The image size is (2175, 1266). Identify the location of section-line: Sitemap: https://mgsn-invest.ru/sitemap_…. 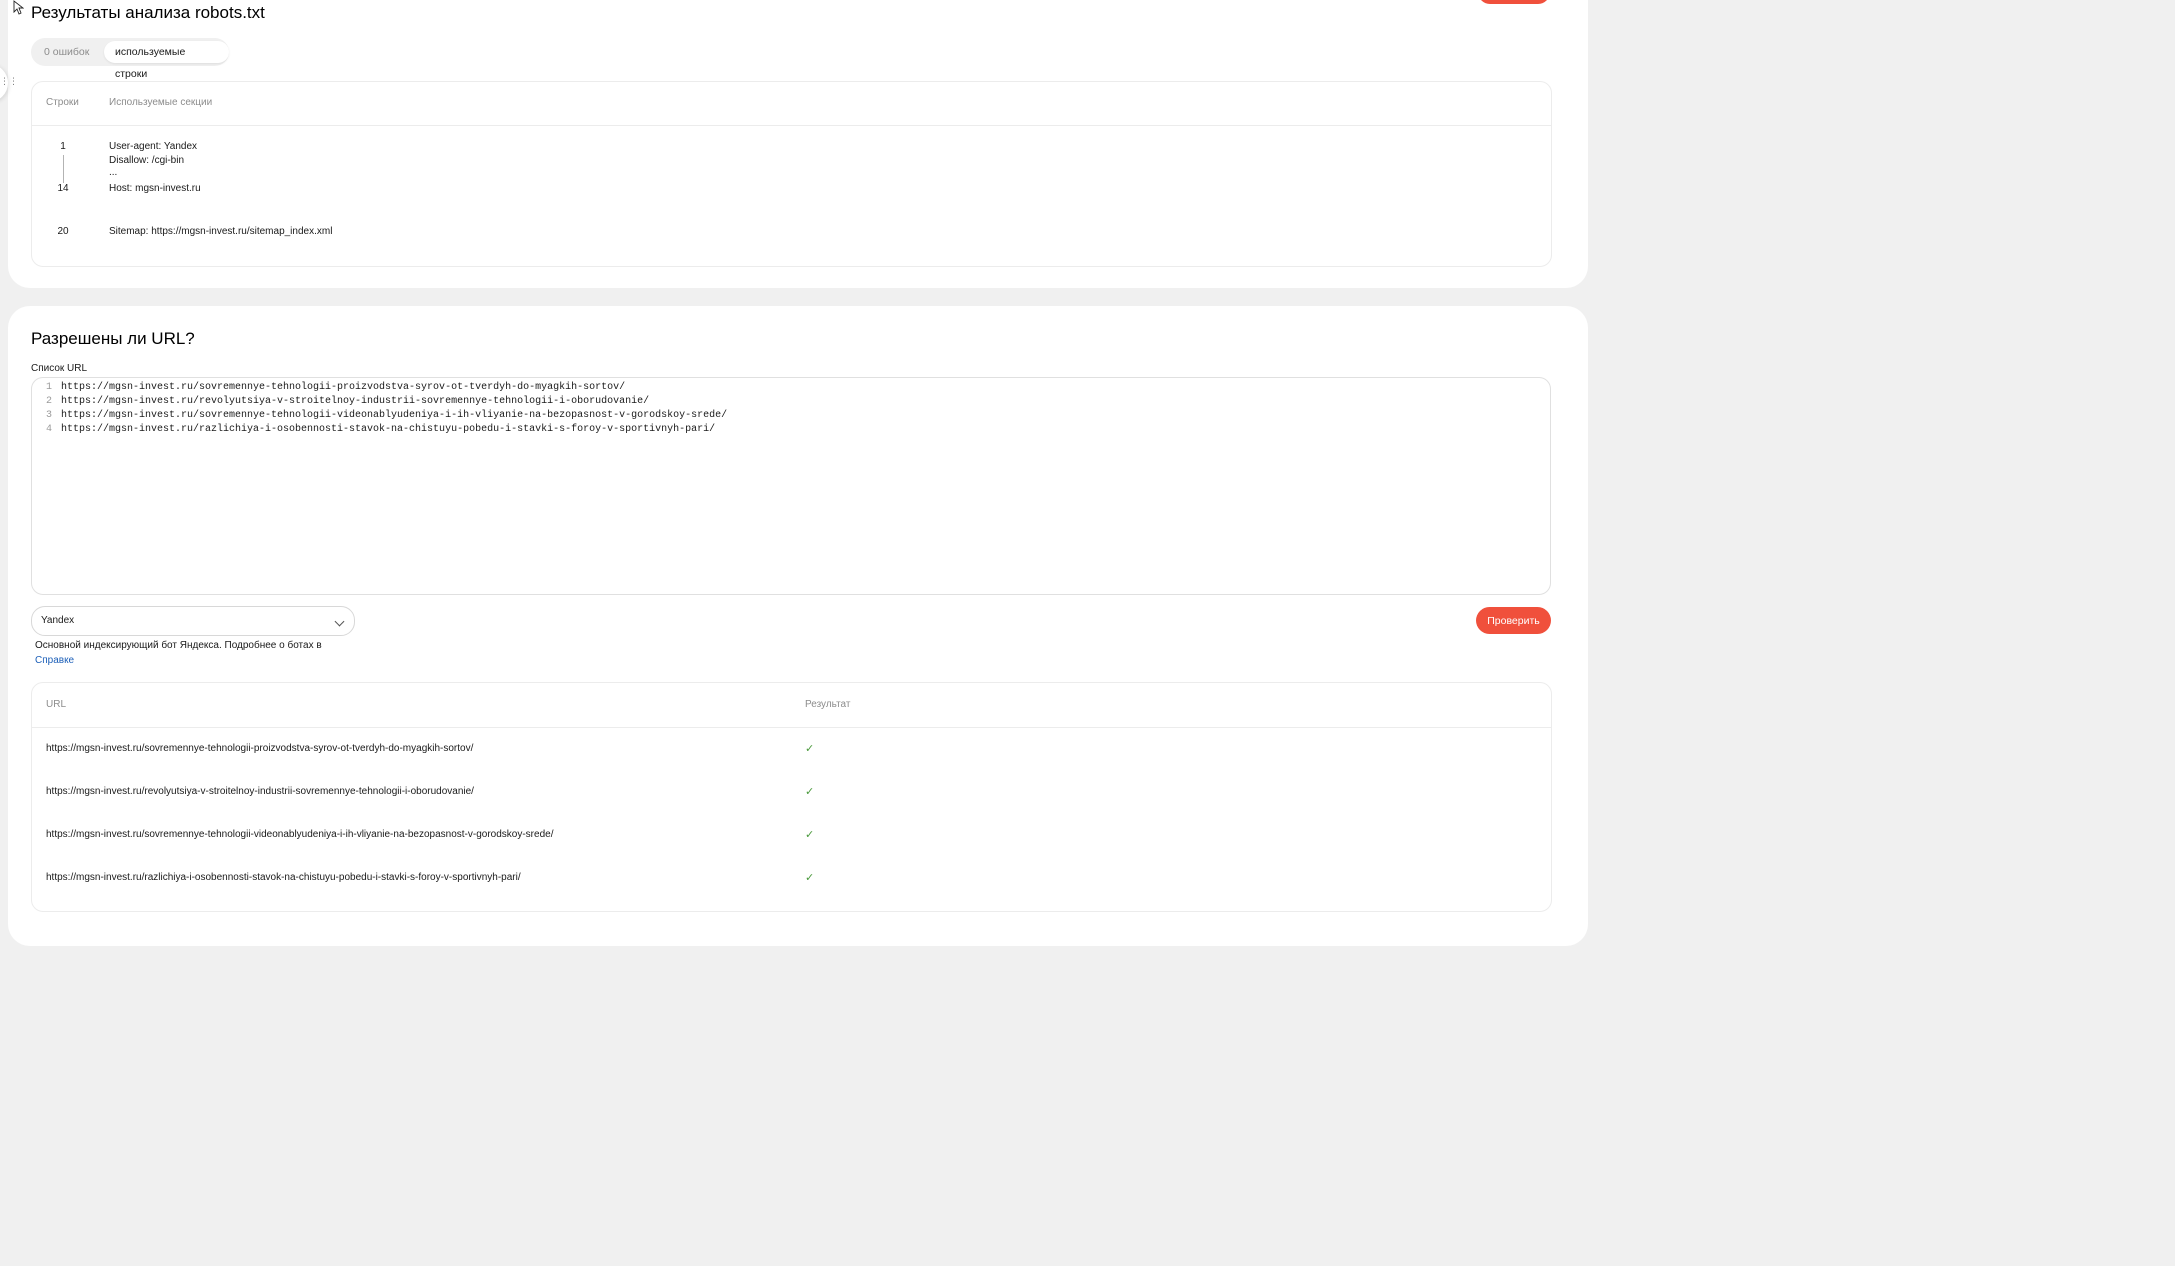
(221, 231).